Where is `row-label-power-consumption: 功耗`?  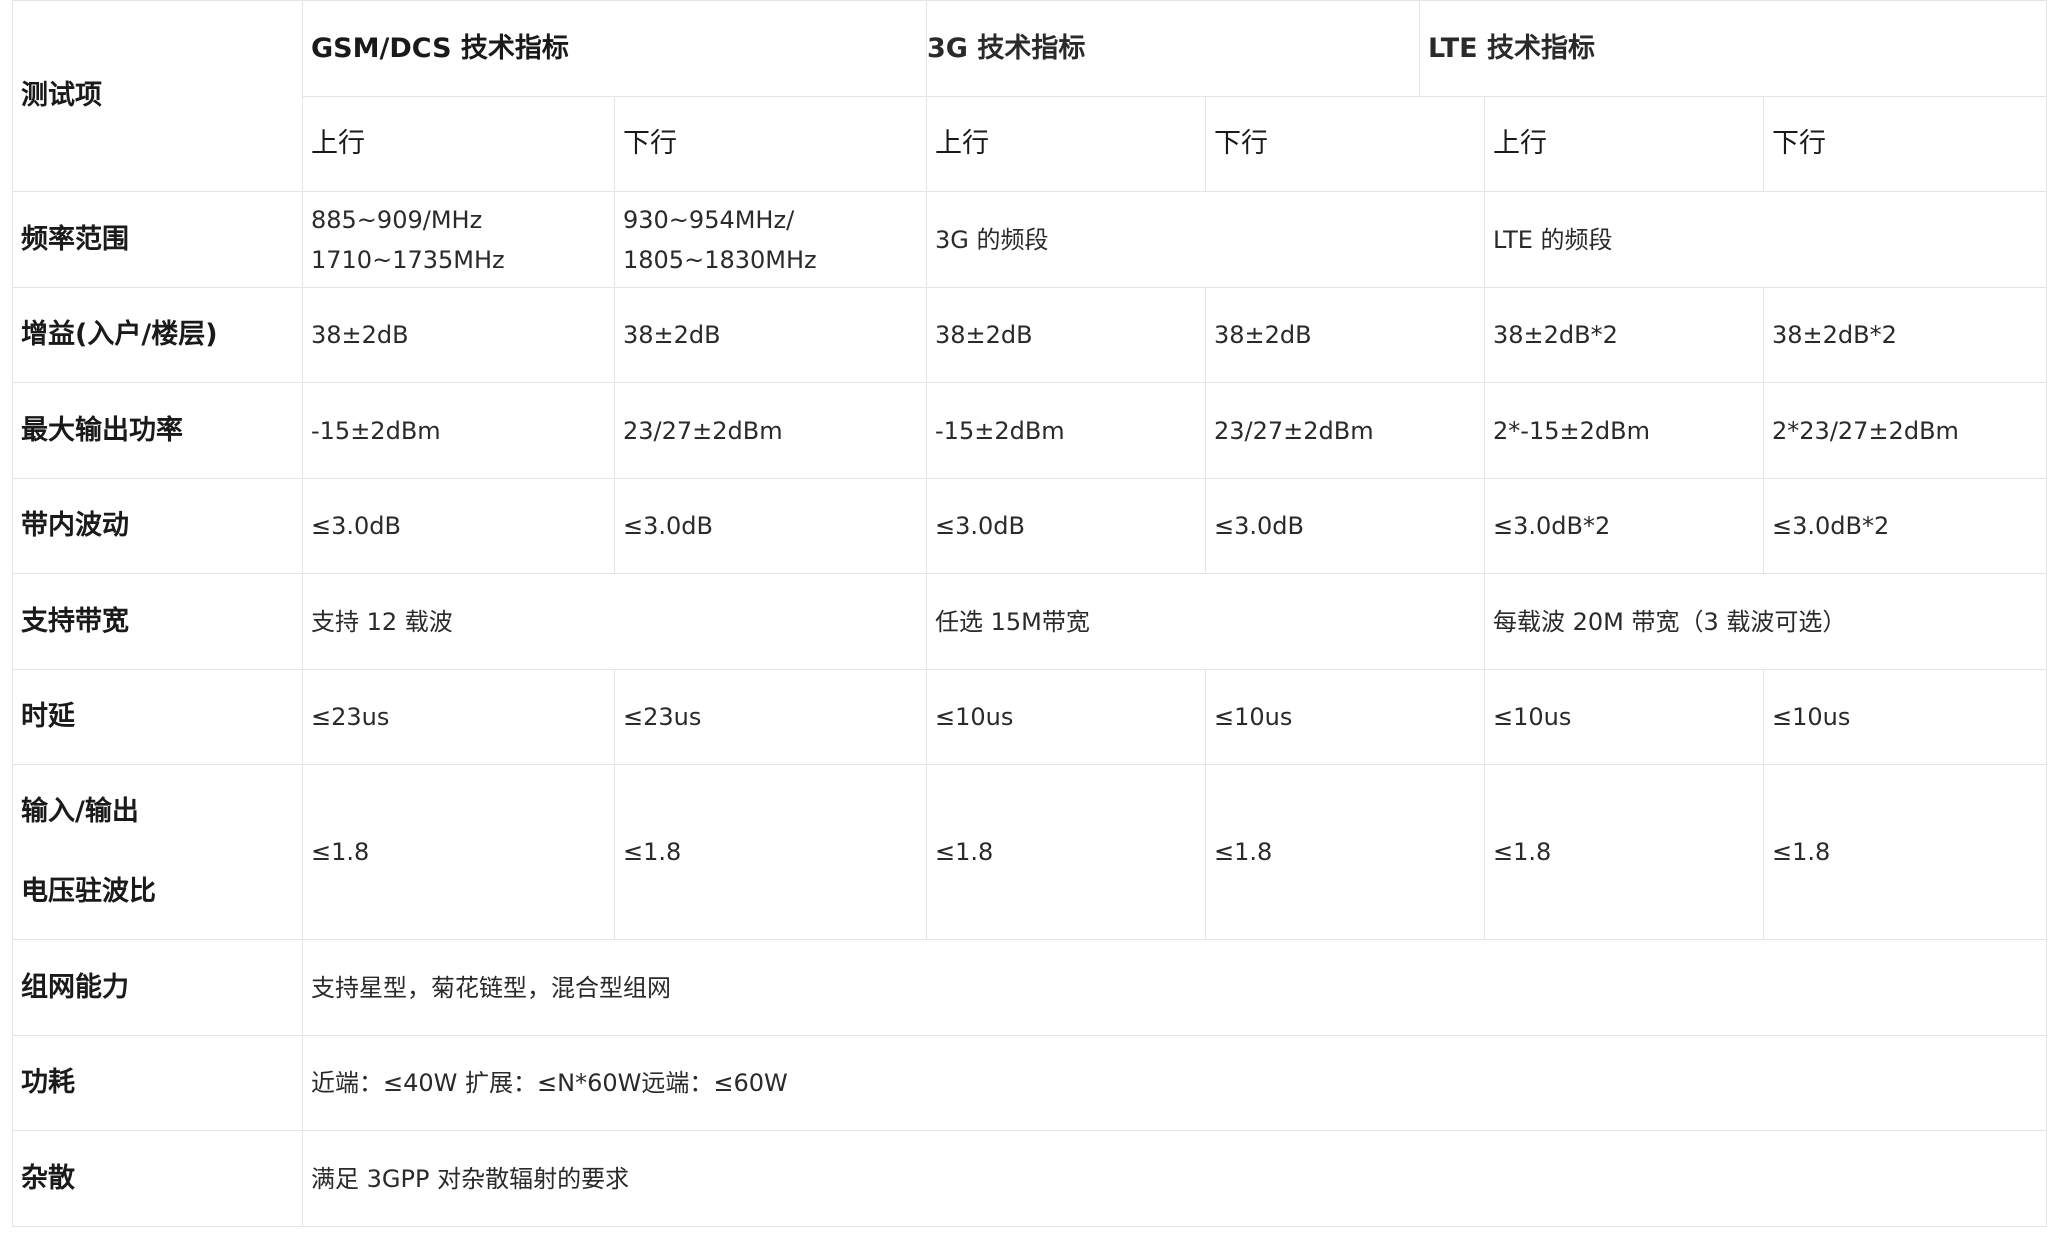 row-label-power-consumption: 功耗 is located at coordinates (157, 1083).